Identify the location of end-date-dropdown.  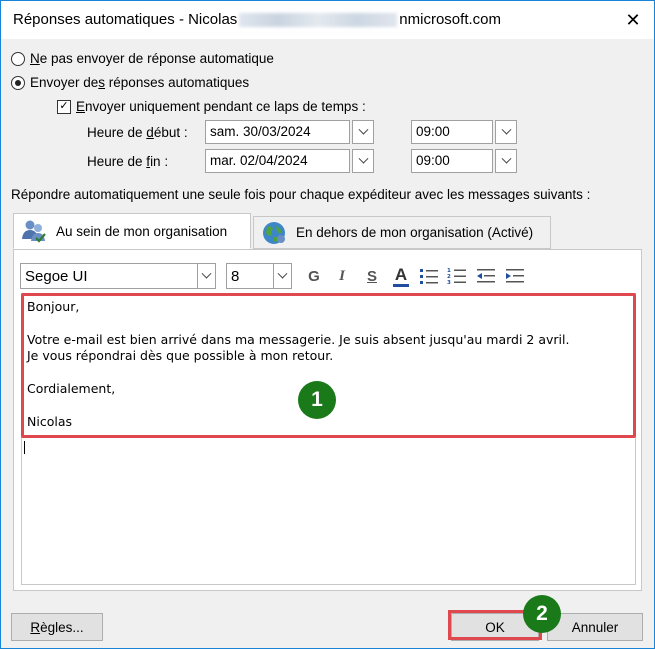
(363, 161).